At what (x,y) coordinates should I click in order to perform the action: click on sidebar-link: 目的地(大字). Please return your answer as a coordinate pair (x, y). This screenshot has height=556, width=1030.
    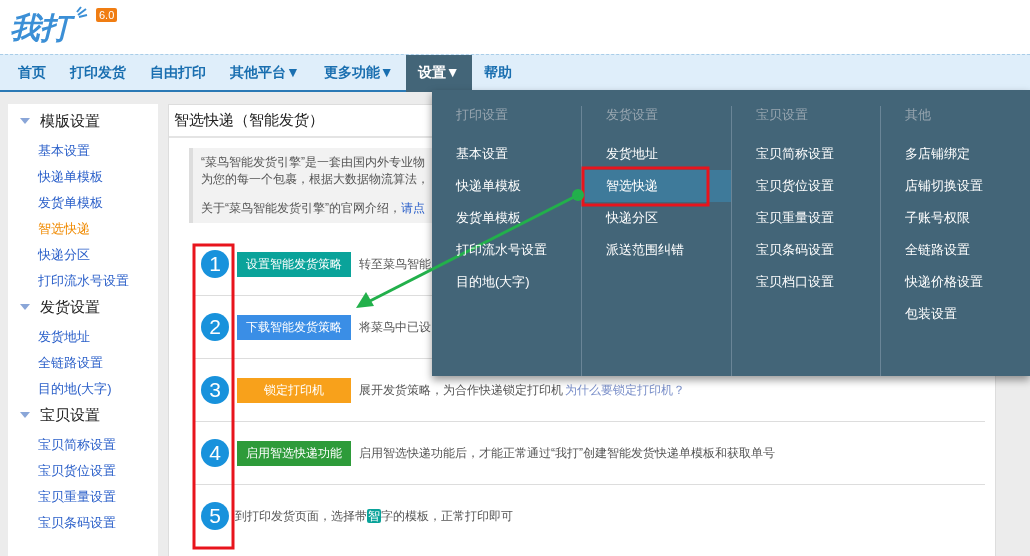
    Looking at the image, I should click on (83, 389).